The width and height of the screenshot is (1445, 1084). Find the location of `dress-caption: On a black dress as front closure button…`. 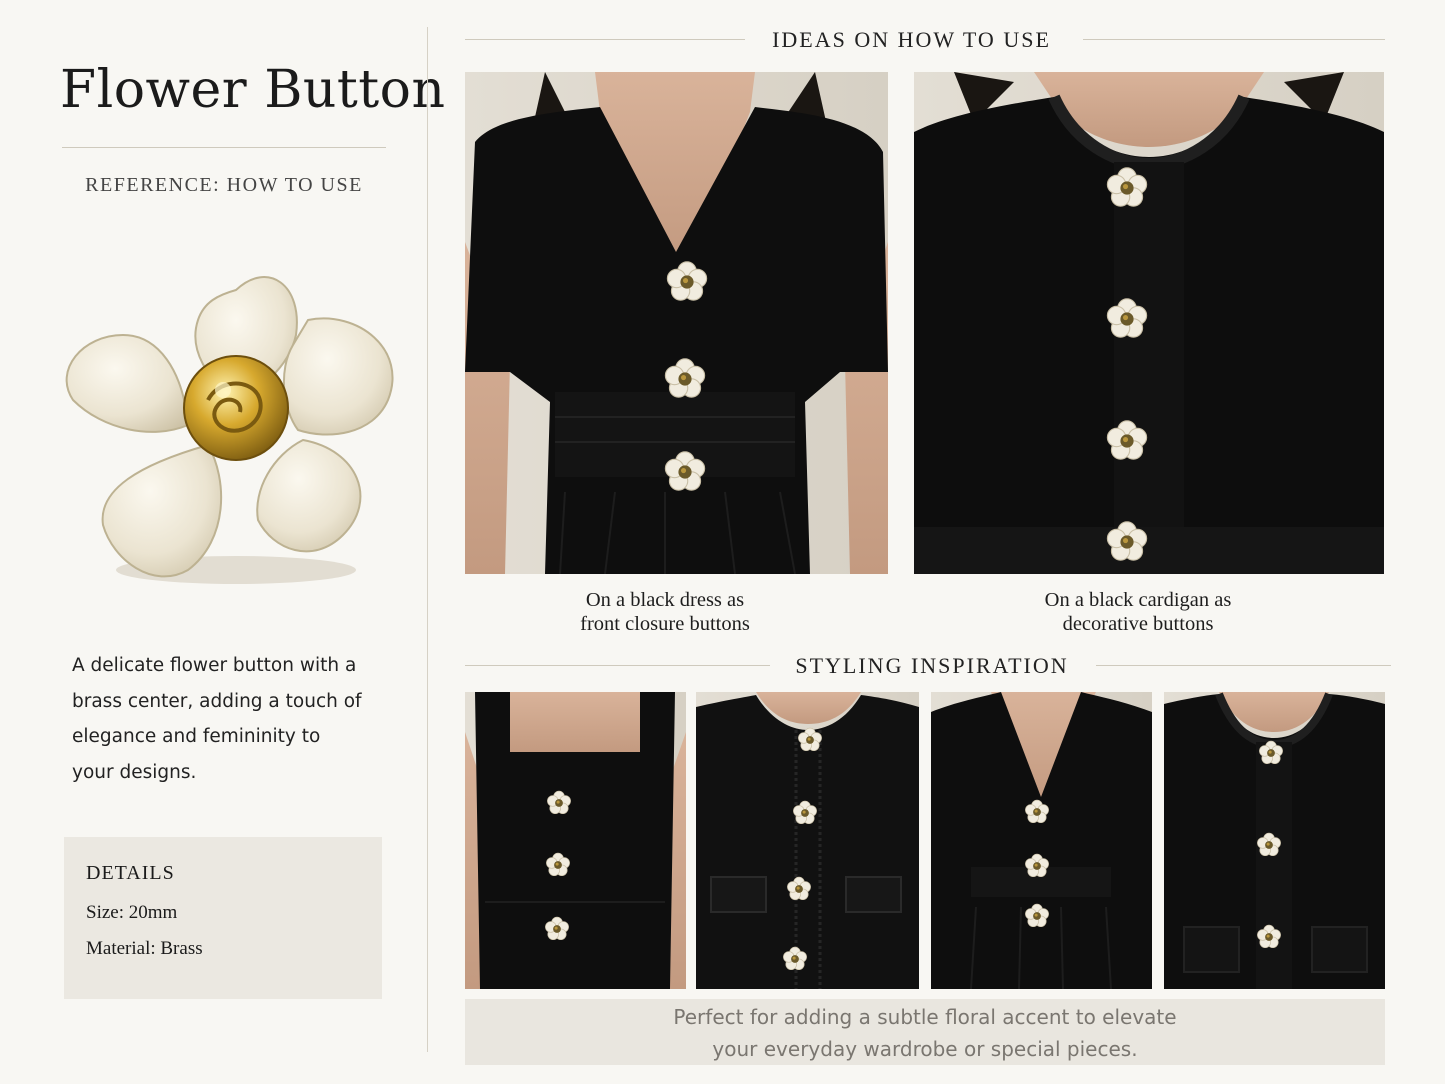

dress-caption: On a black dress as front closure button… is located at coordinates (665, 612).